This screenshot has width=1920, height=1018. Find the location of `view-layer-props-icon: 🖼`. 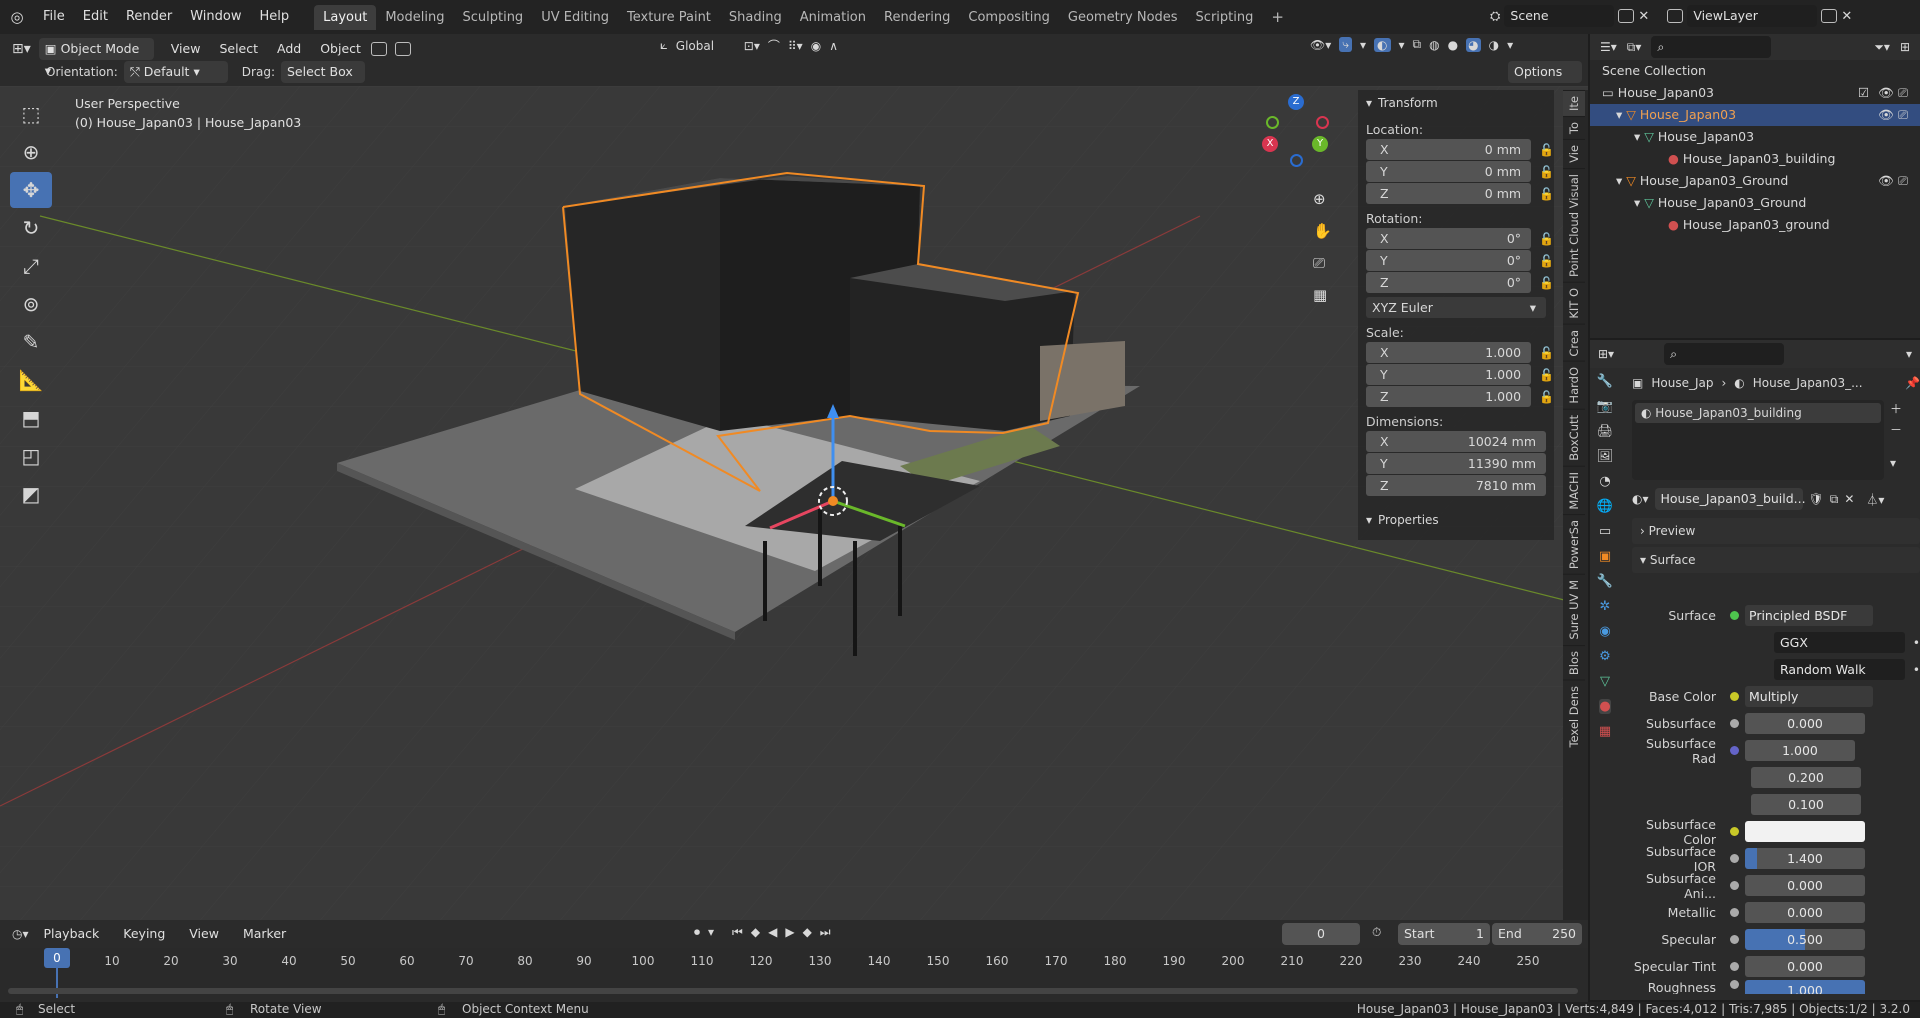

view-layer-props-icon: 🖼 is located at coordinates (1605, 456).